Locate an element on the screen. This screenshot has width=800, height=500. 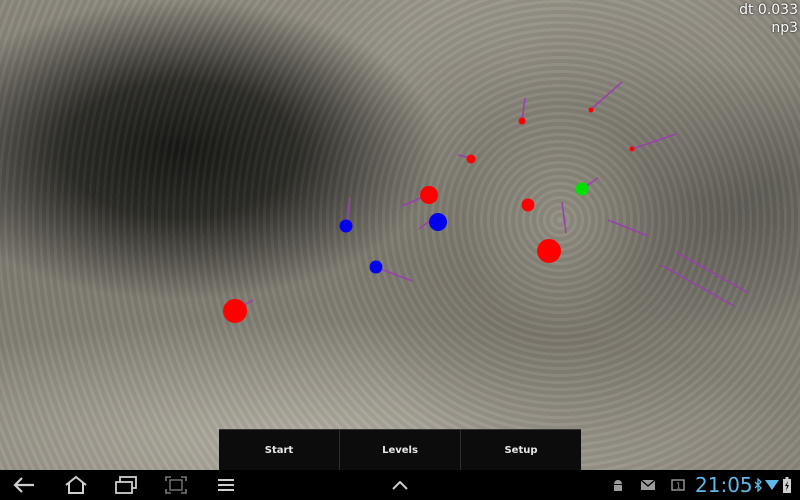
mail-icon is located at coordinates (648, 485).